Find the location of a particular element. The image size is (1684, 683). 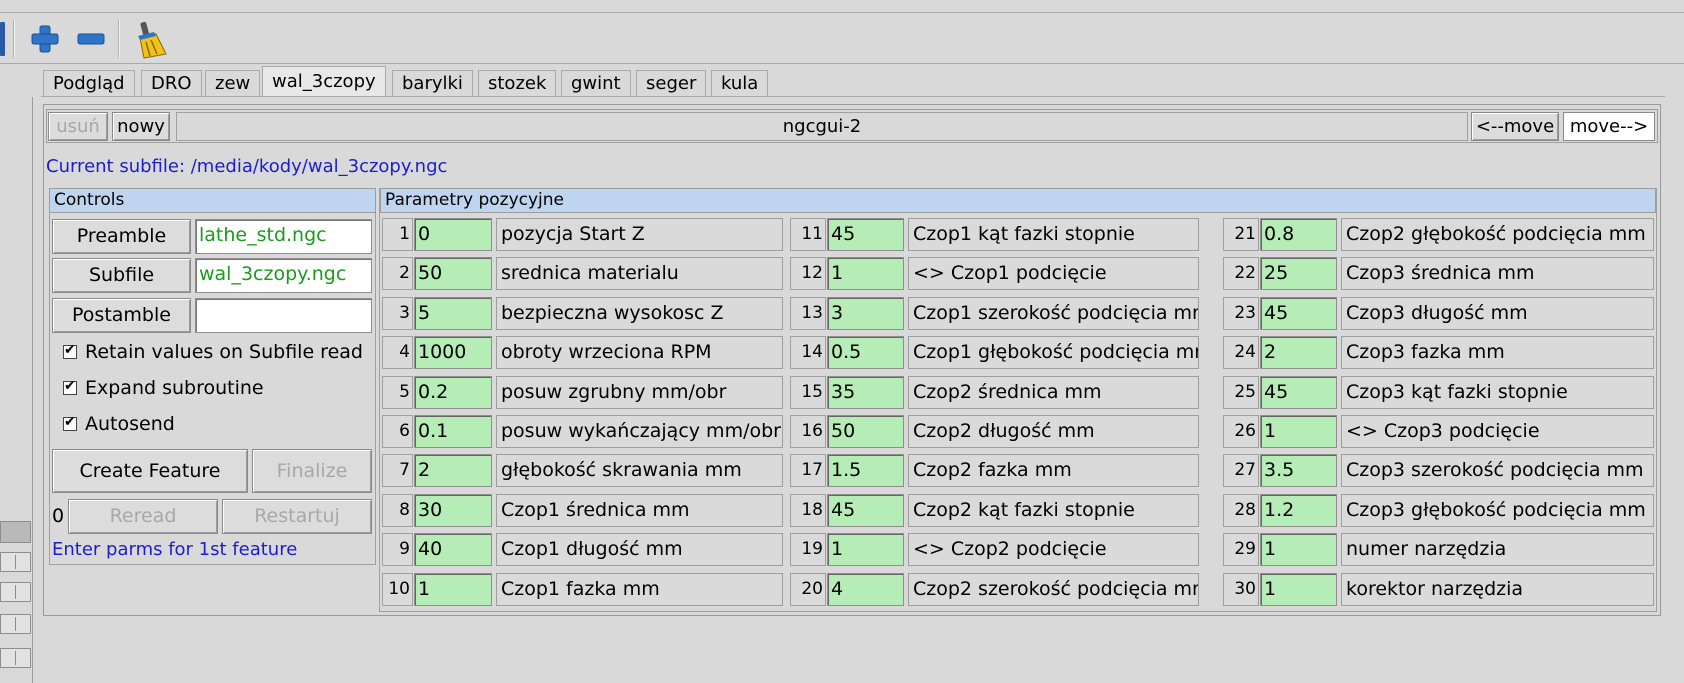

param-value-input: 0 is located at coordinates (453, 234).